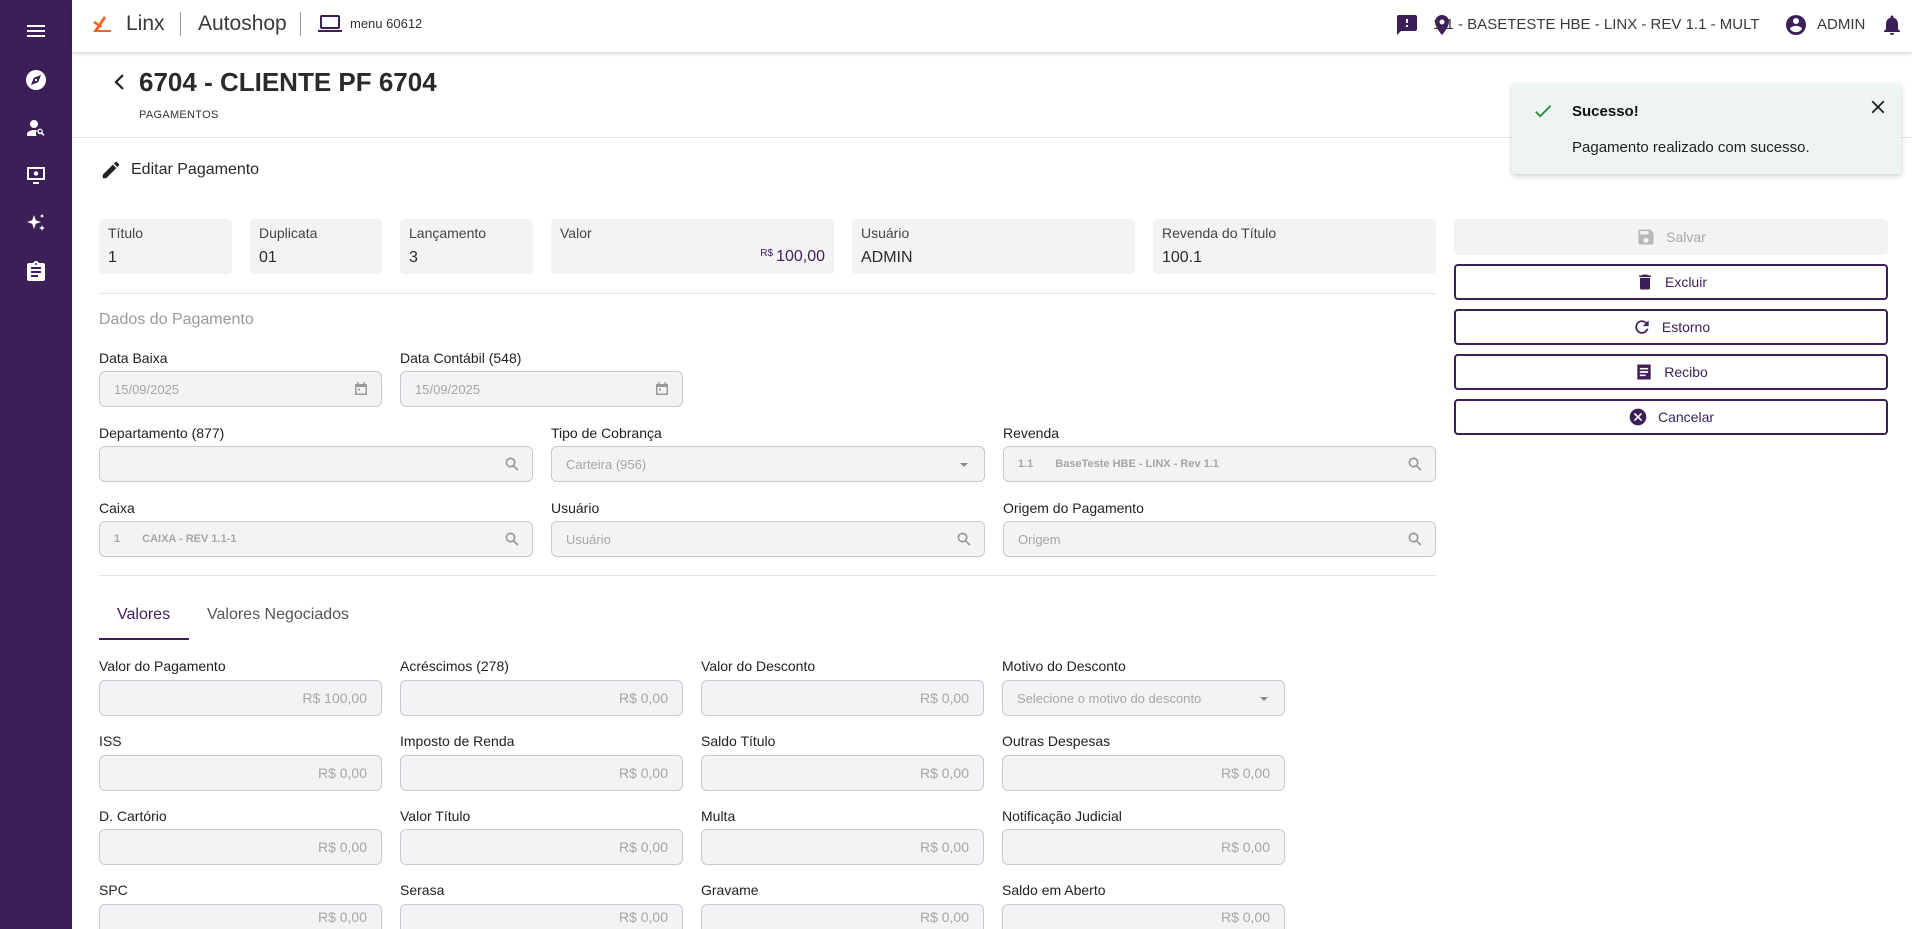  Describe the element at coordinates (147, 389) in the screenshot. I see `field-value: 15/09/2025` at that location.